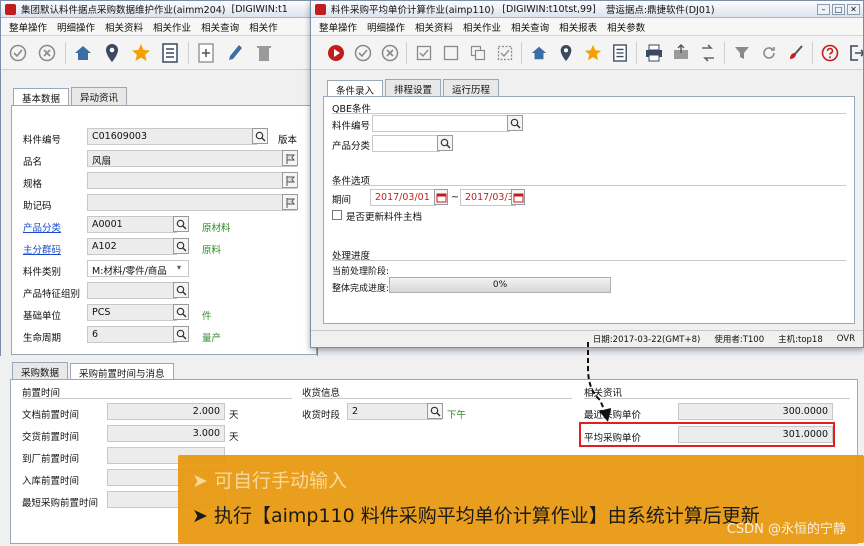 This screenshot has height=546, width=864. I want to click on name-multilang-button, so click(290, 158).